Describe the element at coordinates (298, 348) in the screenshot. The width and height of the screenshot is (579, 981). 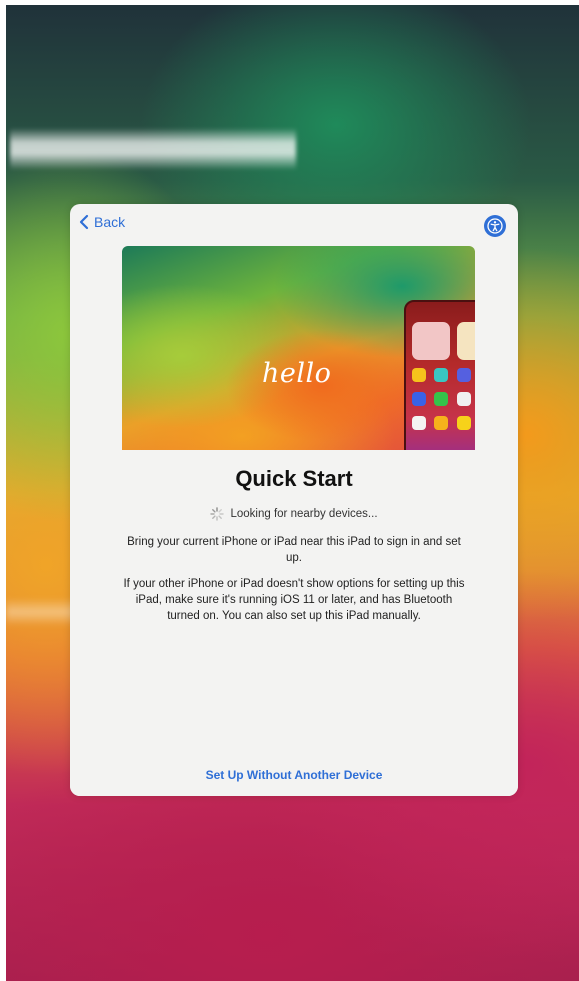
I see `hero-illustration: hello` at that location.